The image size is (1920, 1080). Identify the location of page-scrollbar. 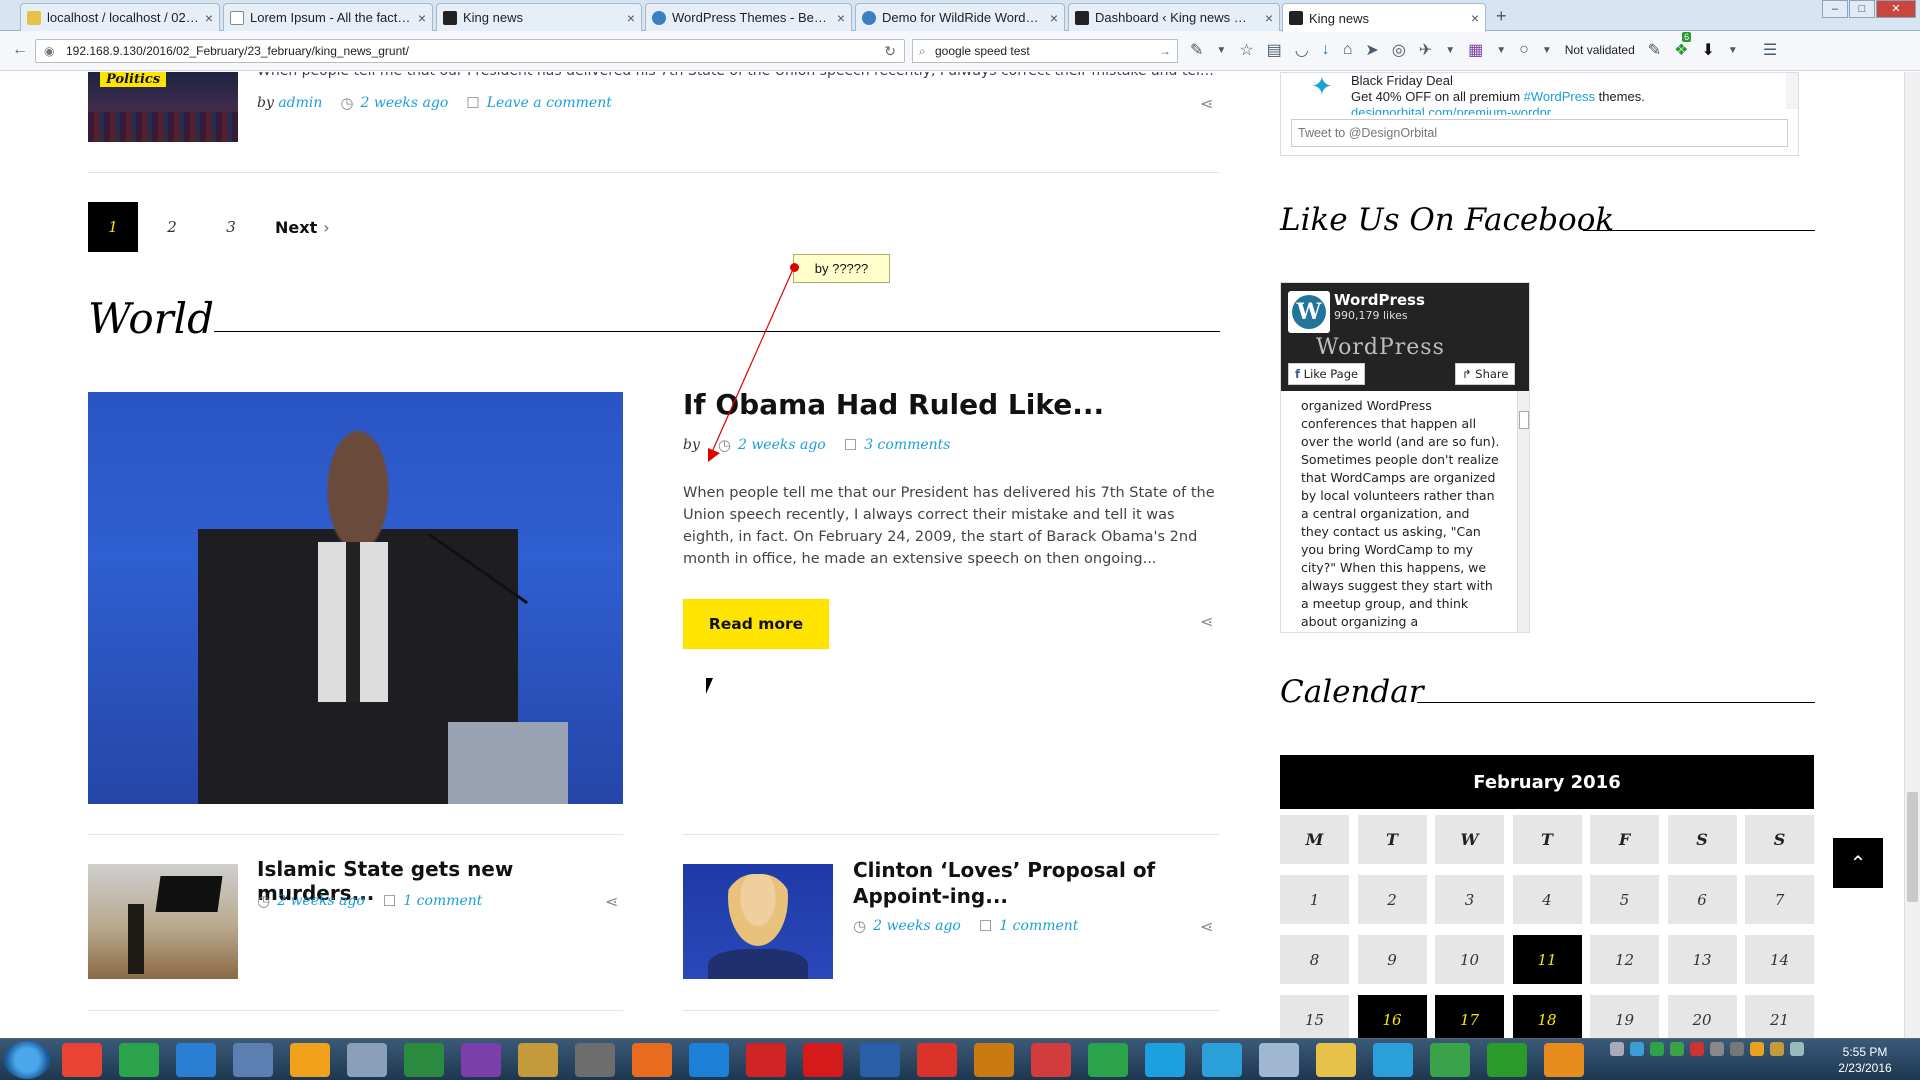
(1912, 555).